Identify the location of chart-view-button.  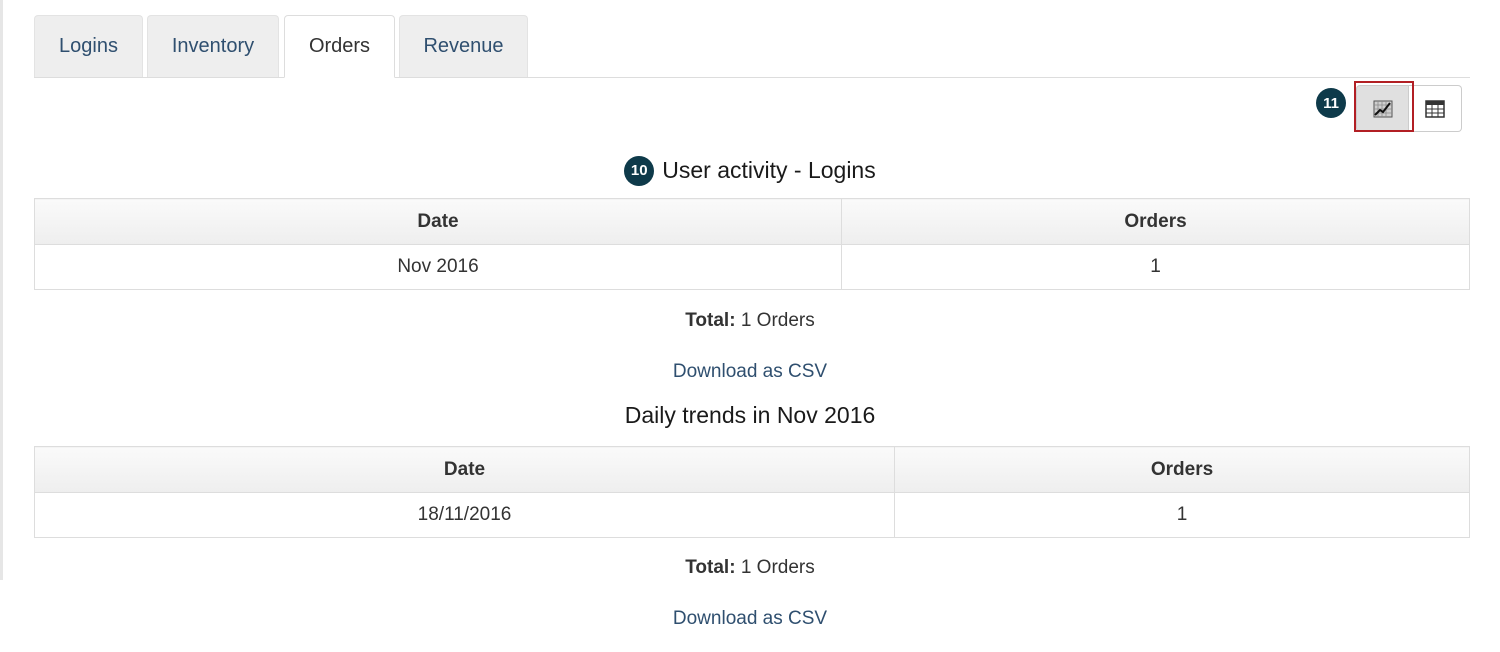
(1382, 108).